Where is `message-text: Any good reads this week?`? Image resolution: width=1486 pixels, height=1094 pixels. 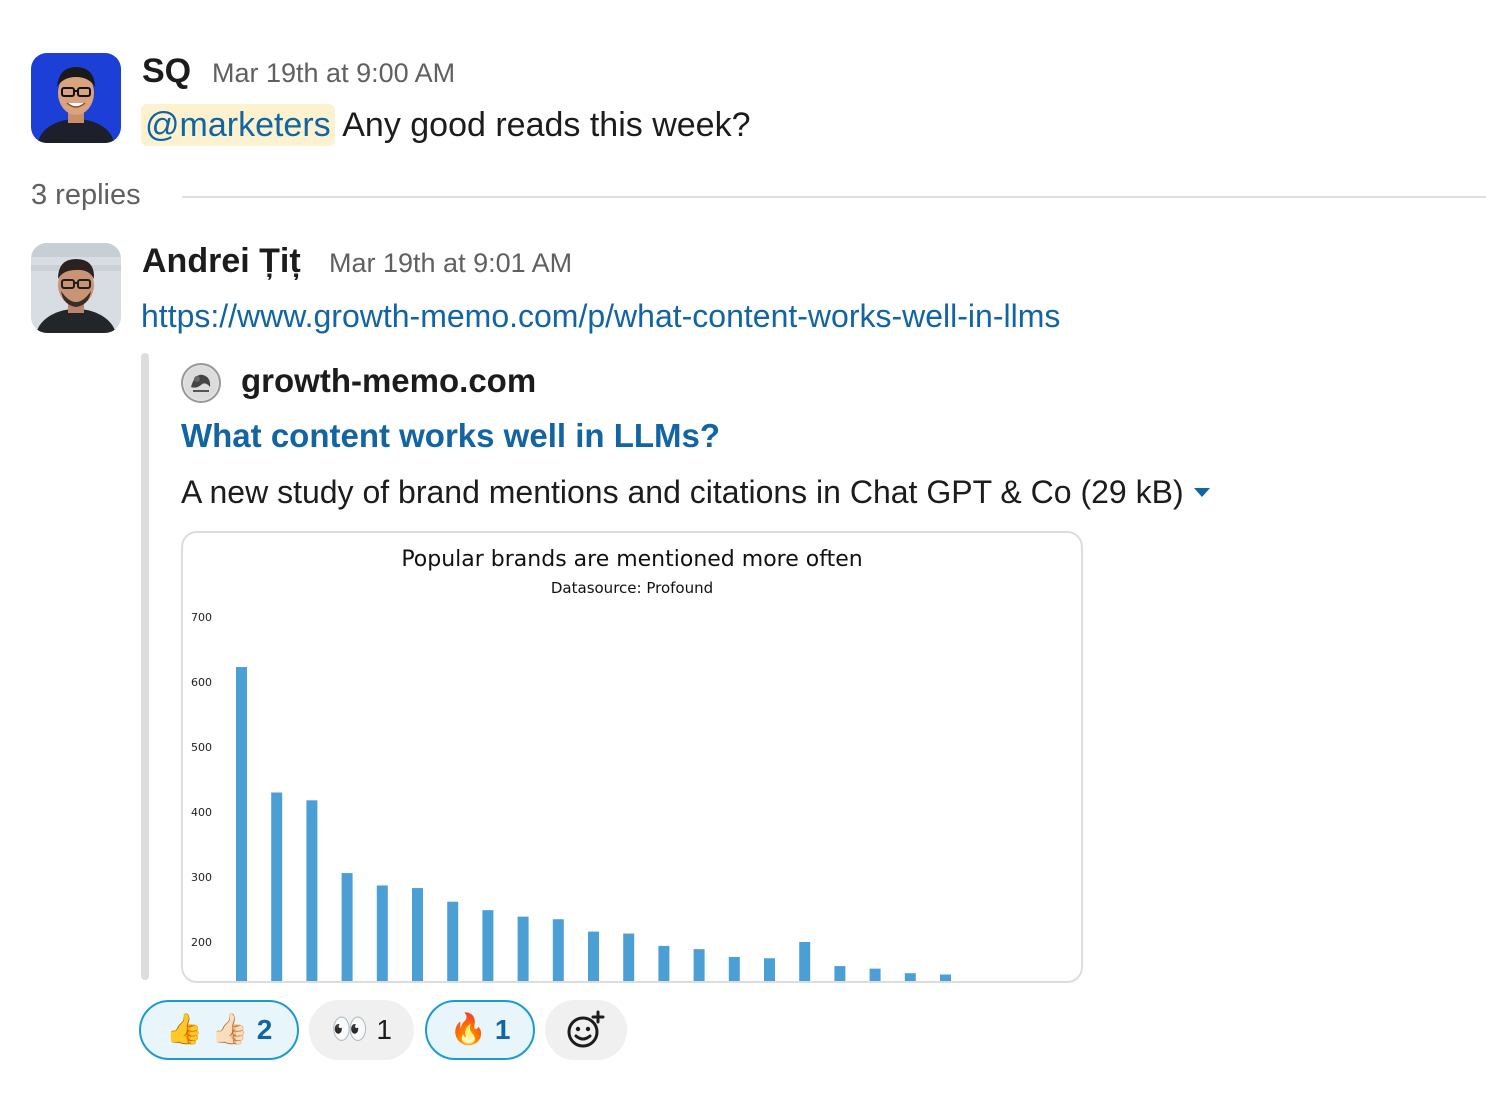 message-text: Any good reads this week? is located at coordinates (542, 125).